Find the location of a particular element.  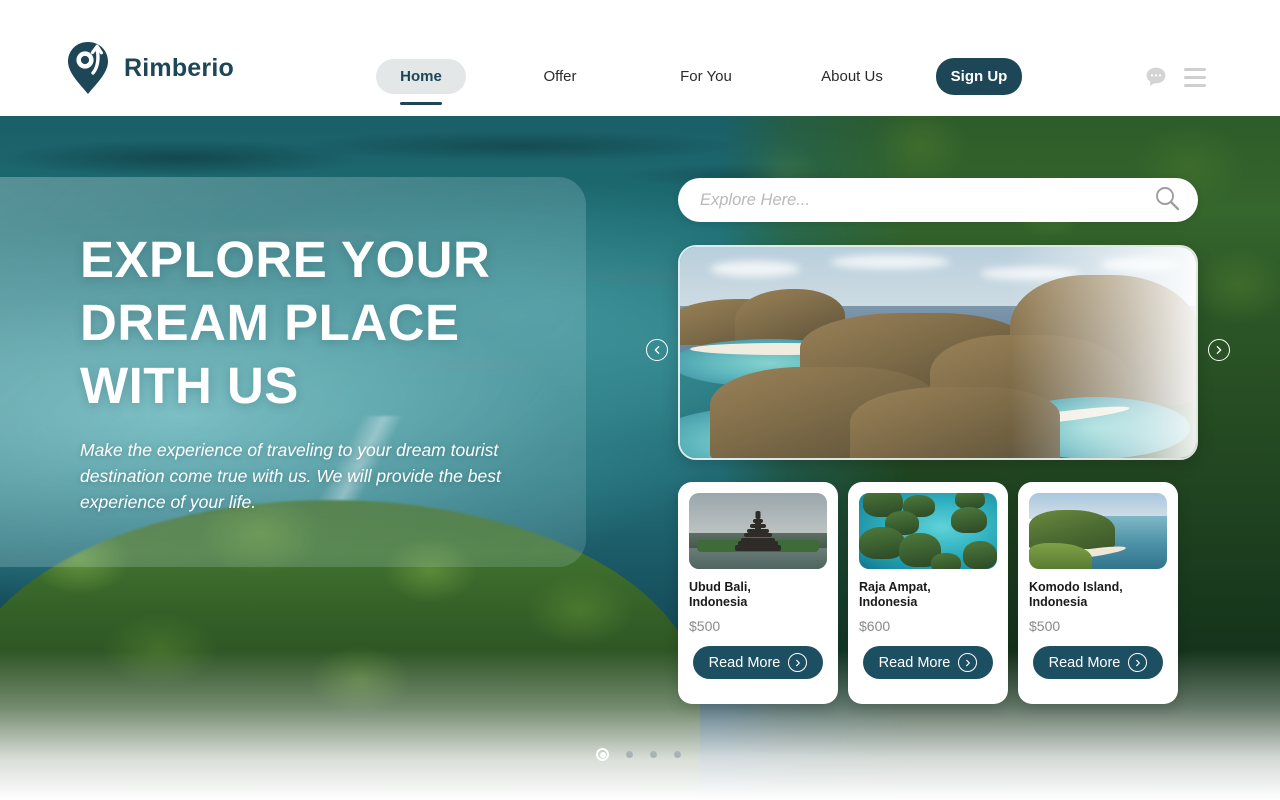

carousel-next-button is located at coordinates (1219, 350).